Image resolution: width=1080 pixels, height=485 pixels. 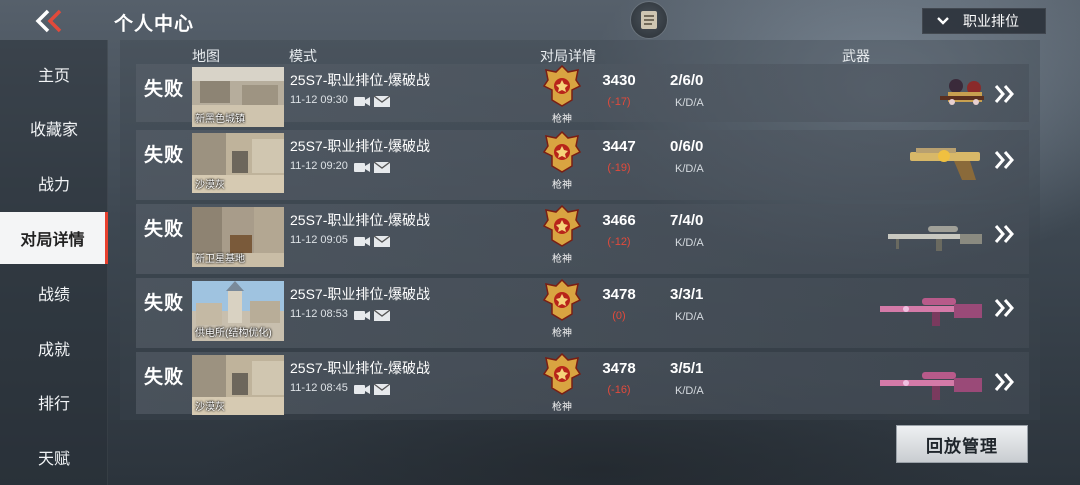 I want to click on kda-value: 2/6/0, so click(x=687, y=80).